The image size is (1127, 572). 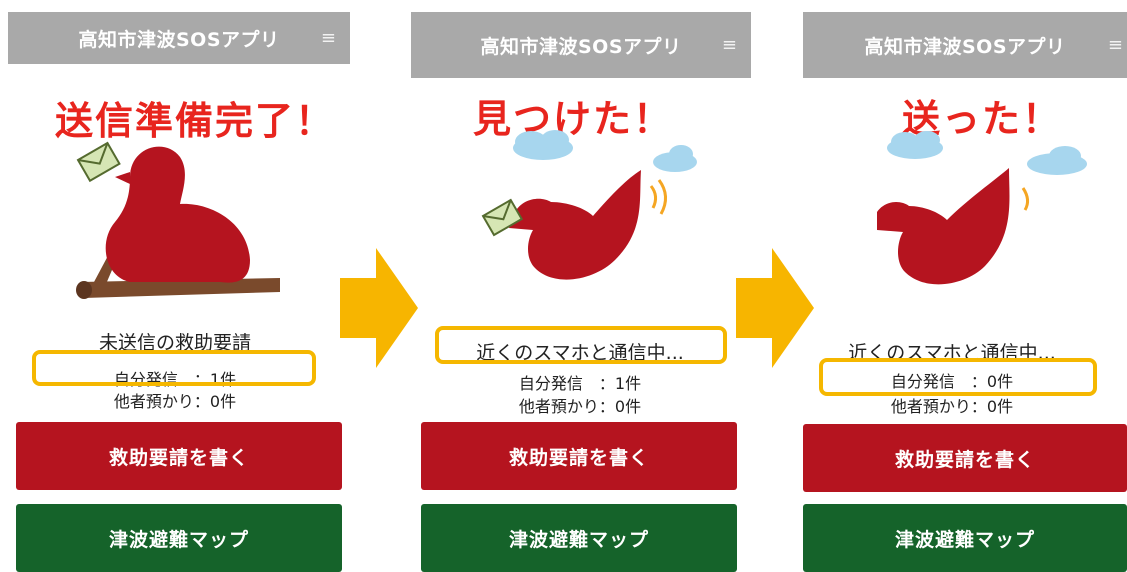 I want to click on bird-on-branch-illustration, so click(x=178, y=220).